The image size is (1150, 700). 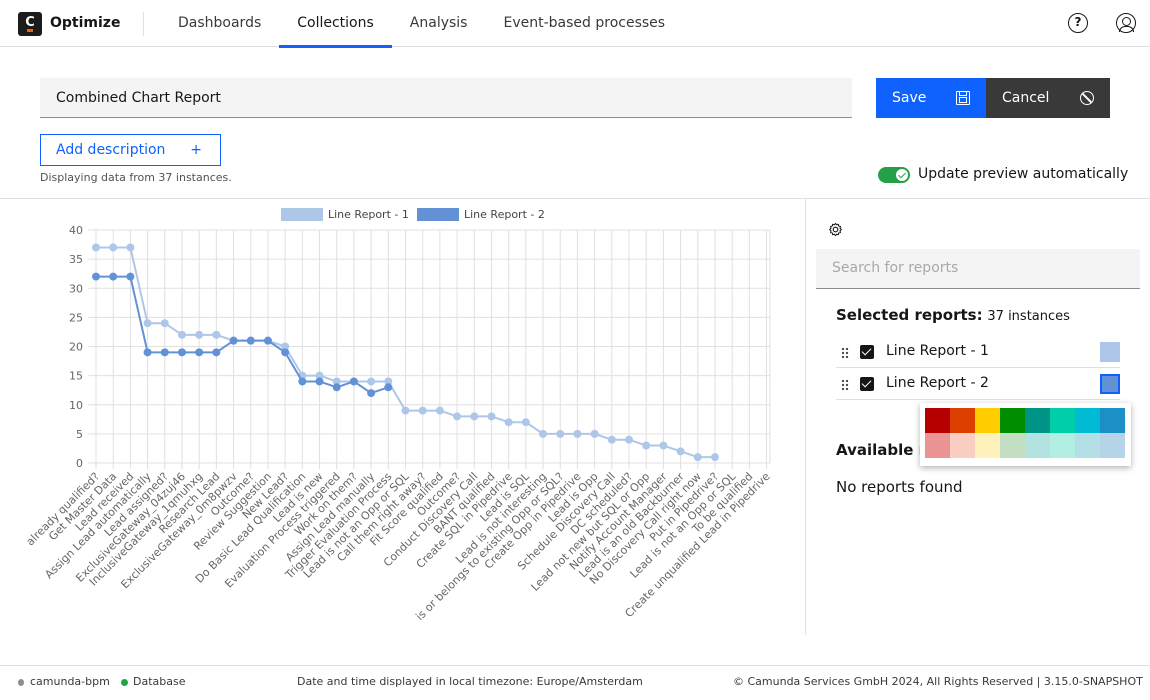 I want to click on help-icon: ?, so click(x=1078, y=23).